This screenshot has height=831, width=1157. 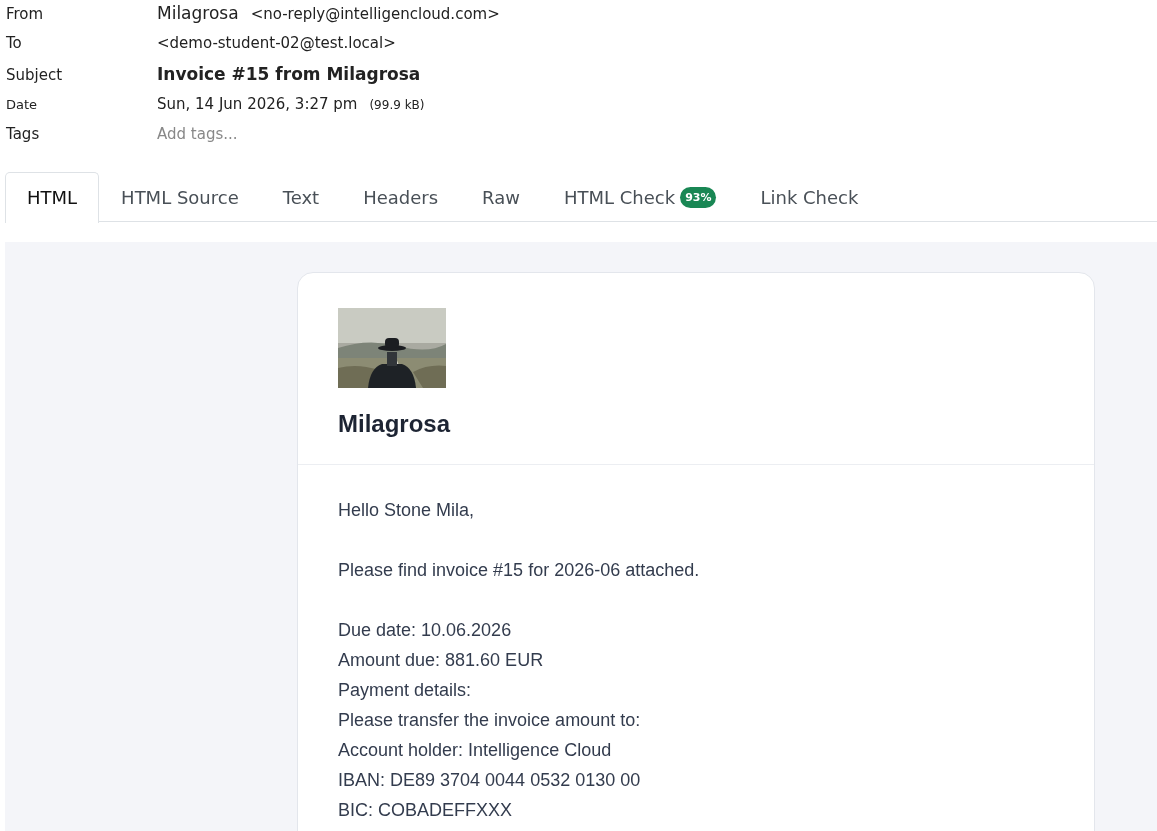 I want to click on body-text: Payment details:, so click(x=405, y=689).